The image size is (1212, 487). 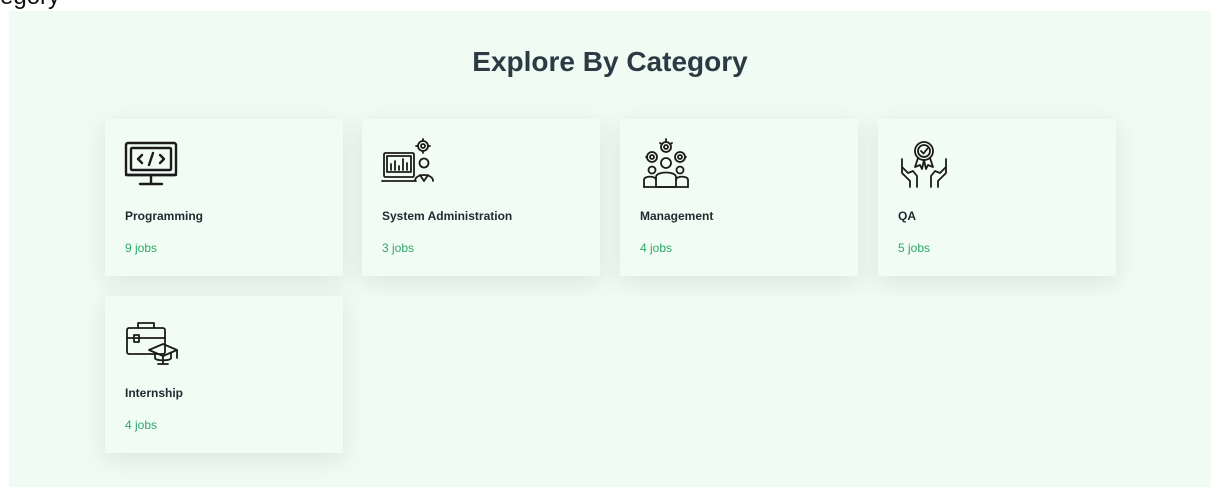 I want to click on sysadmin-icon, so click(x=408, y=165).